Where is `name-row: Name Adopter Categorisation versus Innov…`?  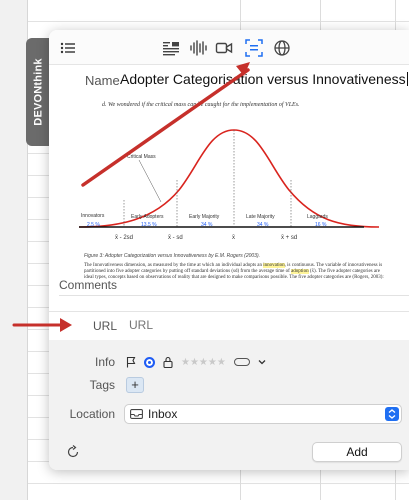 name-row: Name Adopter Categorisation versus Innov… is located at coordinates (229, 82).